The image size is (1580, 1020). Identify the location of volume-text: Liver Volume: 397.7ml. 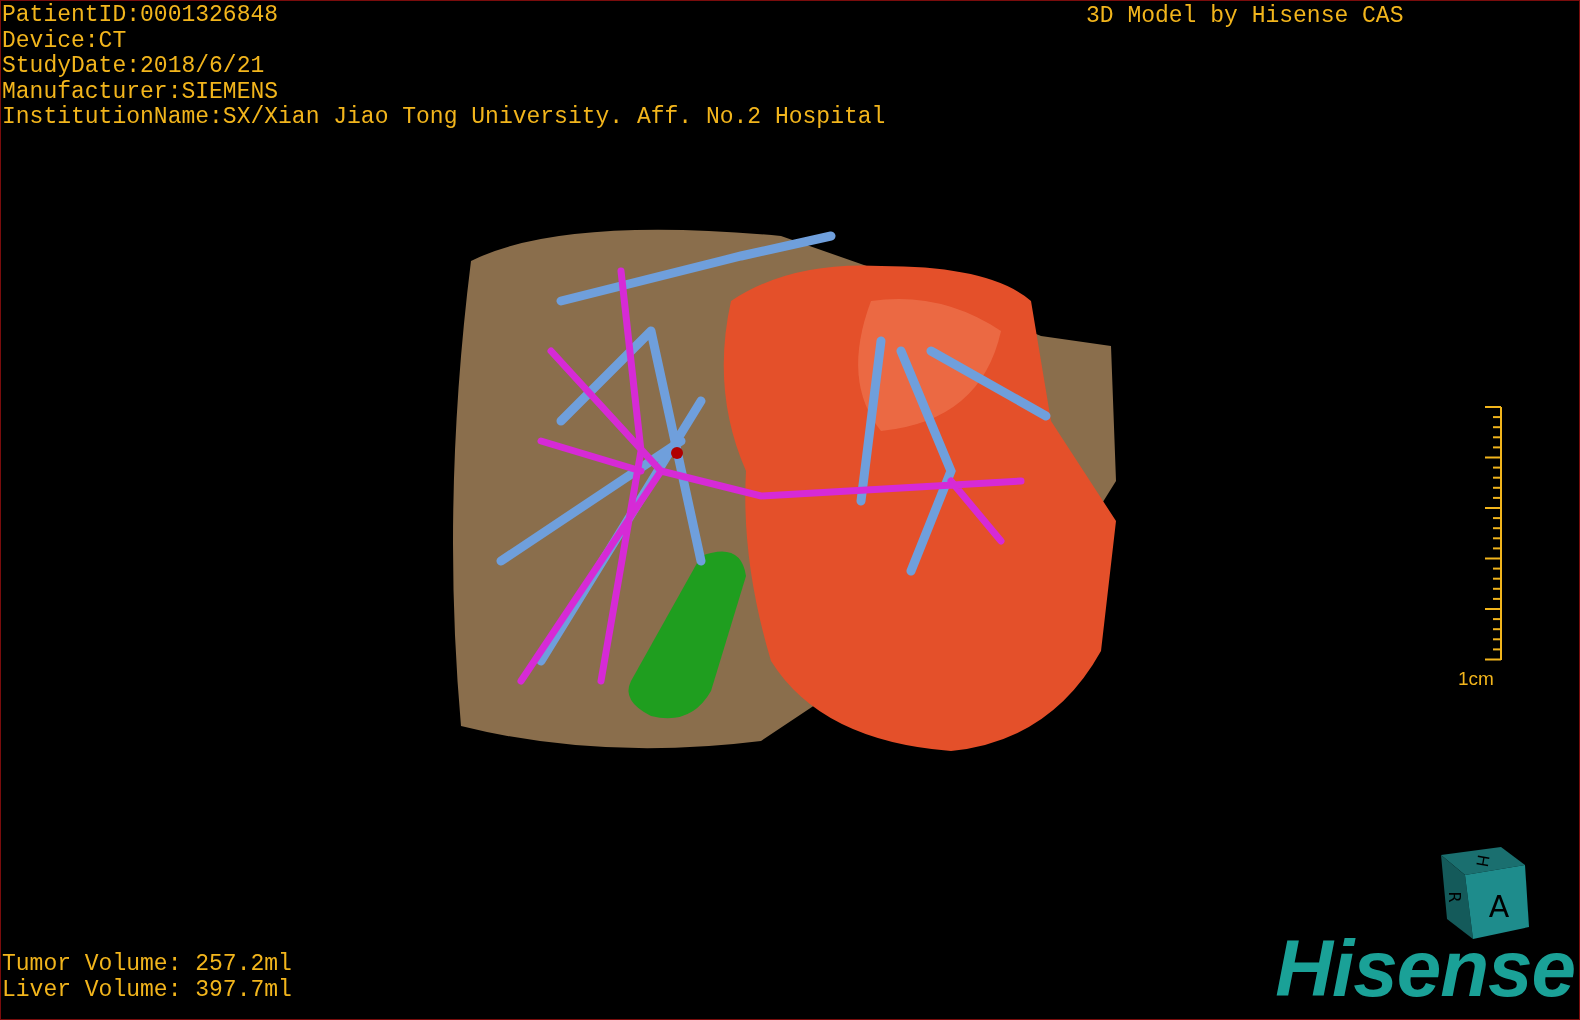
(147, 990).